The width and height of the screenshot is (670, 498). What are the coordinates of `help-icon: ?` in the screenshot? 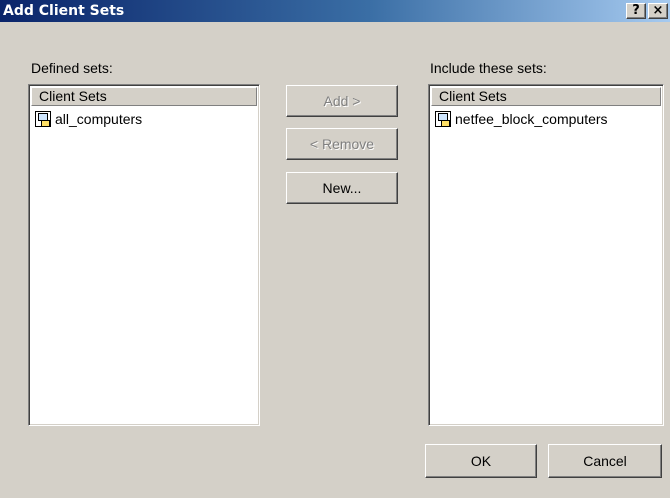 It's located at (636, 10).